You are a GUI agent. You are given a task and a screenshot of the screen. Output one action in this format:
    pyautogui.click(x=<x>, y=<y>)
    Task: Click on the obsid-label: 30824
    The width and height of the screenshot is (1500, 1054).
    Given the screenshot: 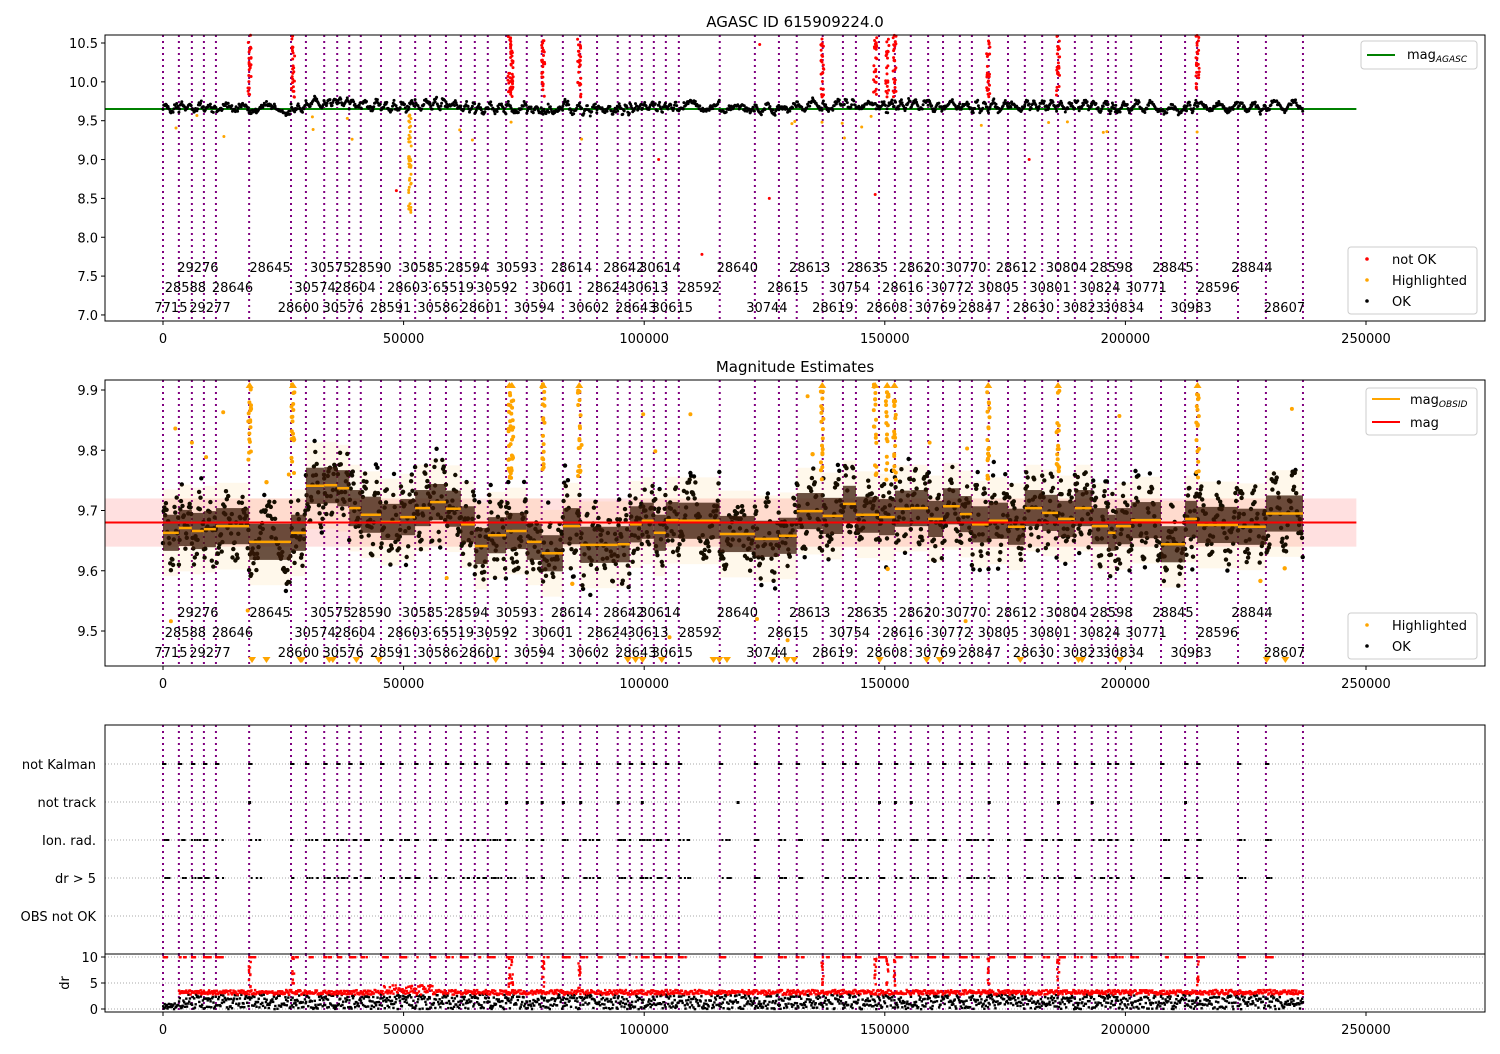 What is the action you would take?
    pyautogui.click(x=1099, y=288)
    